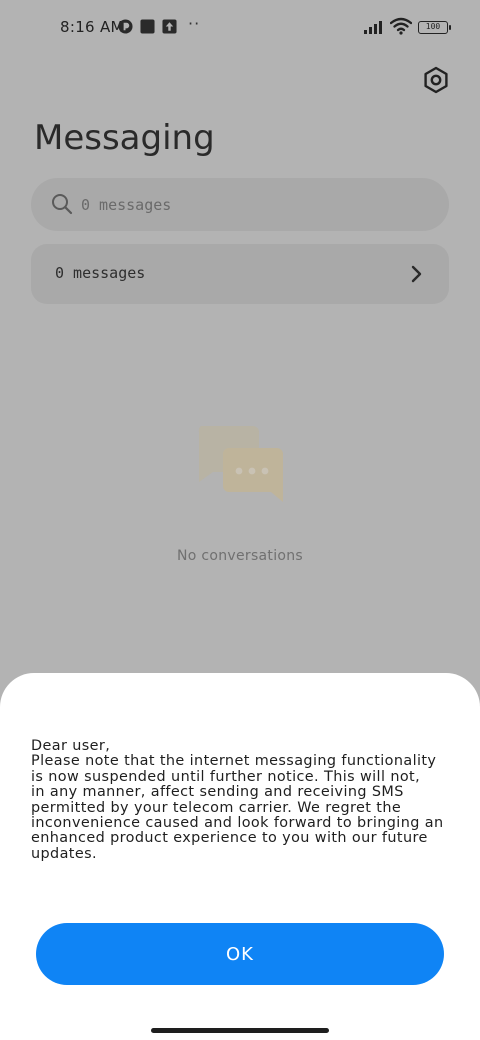 This screenshot has width=480, height=1040. I want to click on battery-icon: 100, so click(434, 27).